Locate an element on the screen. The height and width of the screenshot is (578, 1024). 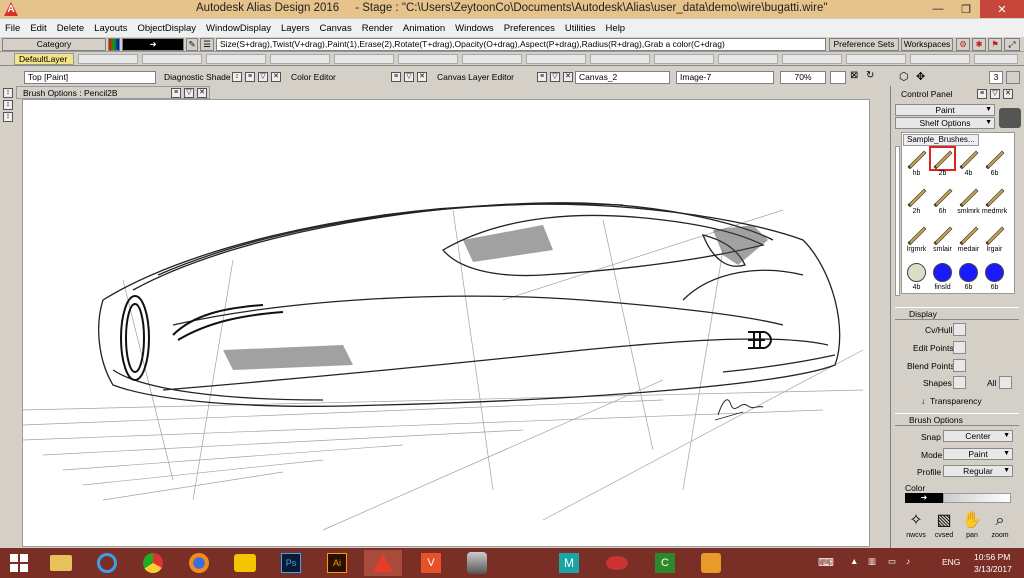
brush-item: 6h is located at coordinates (942, 201).